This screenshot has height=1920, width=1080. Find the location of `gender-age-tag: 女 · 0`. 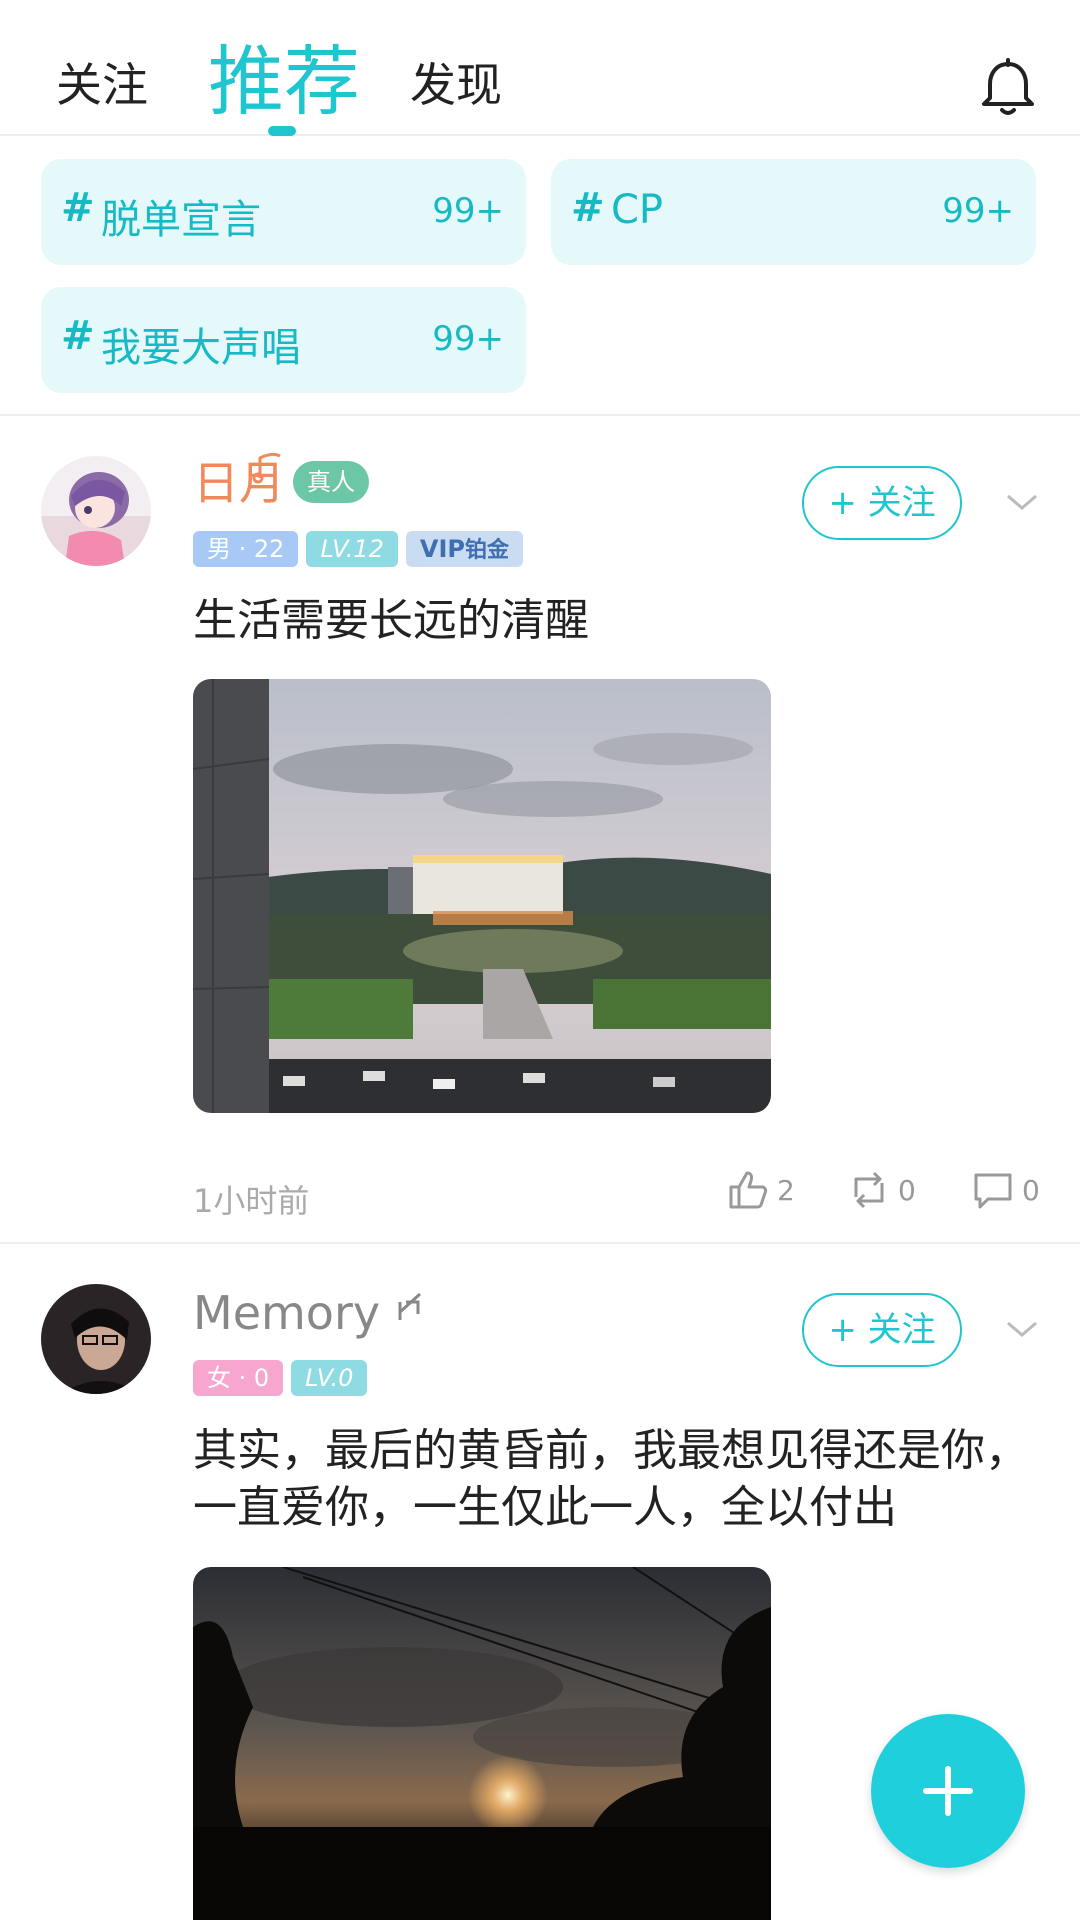

gender-age-tag: 女 · 0 is located at coordinates (238, 1378).